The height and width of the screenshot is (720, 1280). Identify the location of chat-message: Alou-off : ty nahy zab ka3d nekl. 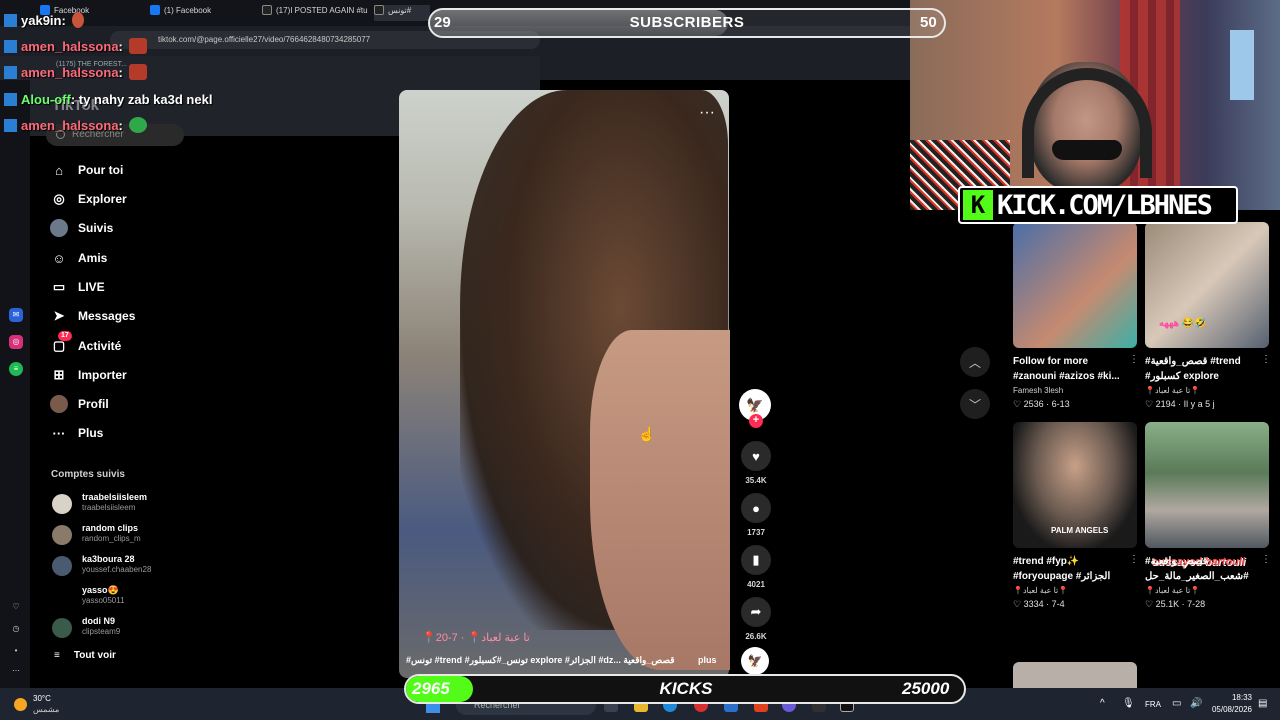
(108, 99).